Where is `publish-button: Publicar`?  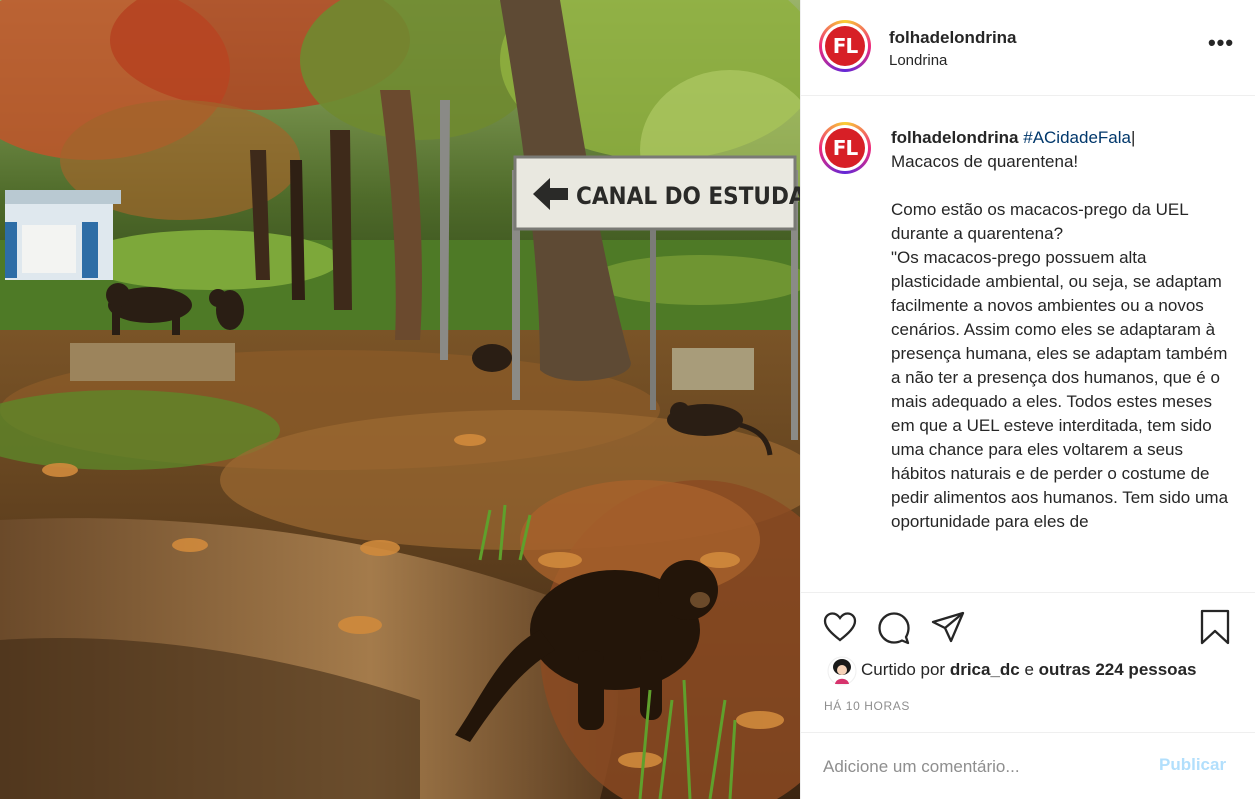
publish-button: Publicar is located at coordinates (1192, 765).